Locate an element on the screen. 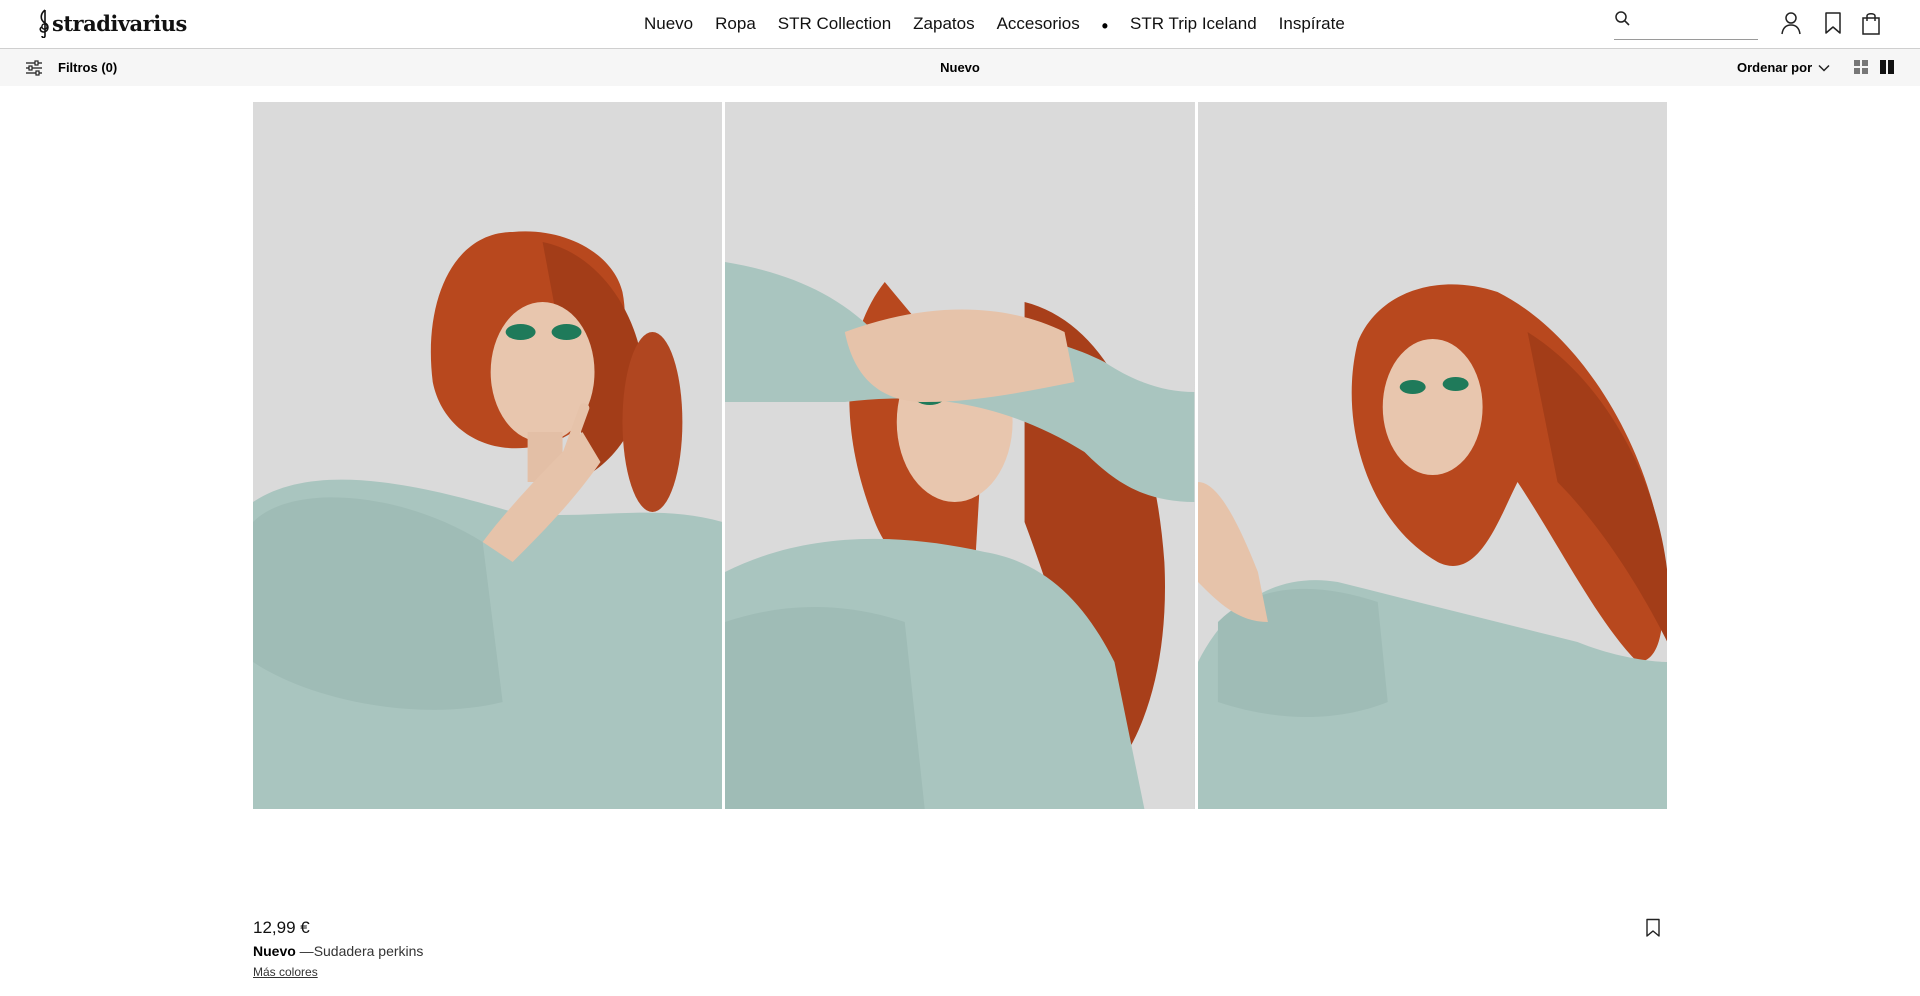  filters-label: Filtros (0) is located at coordinates (88, 67).